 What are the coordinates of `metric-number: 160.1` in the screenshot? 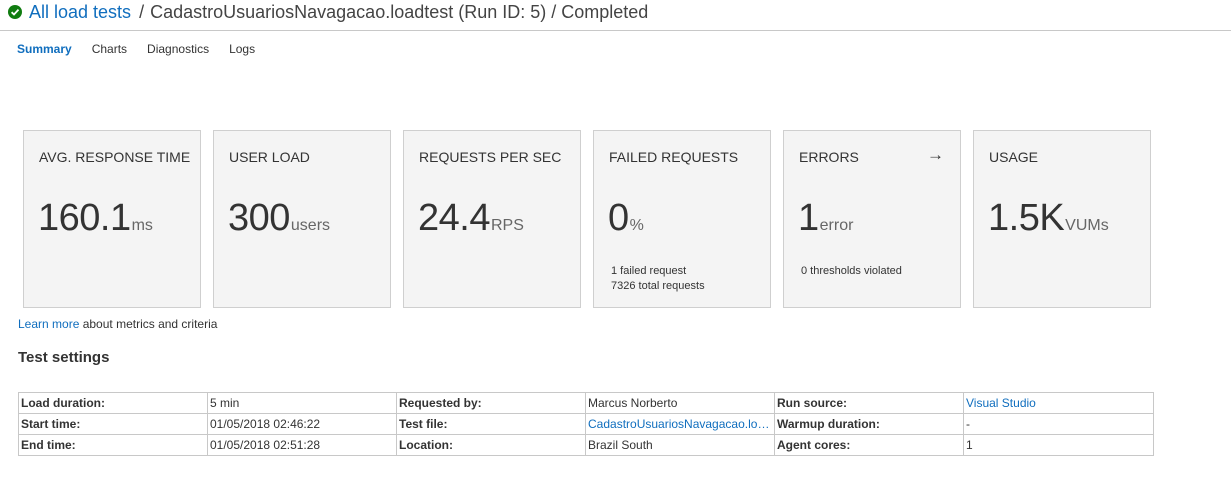 It's located at (84, 218).